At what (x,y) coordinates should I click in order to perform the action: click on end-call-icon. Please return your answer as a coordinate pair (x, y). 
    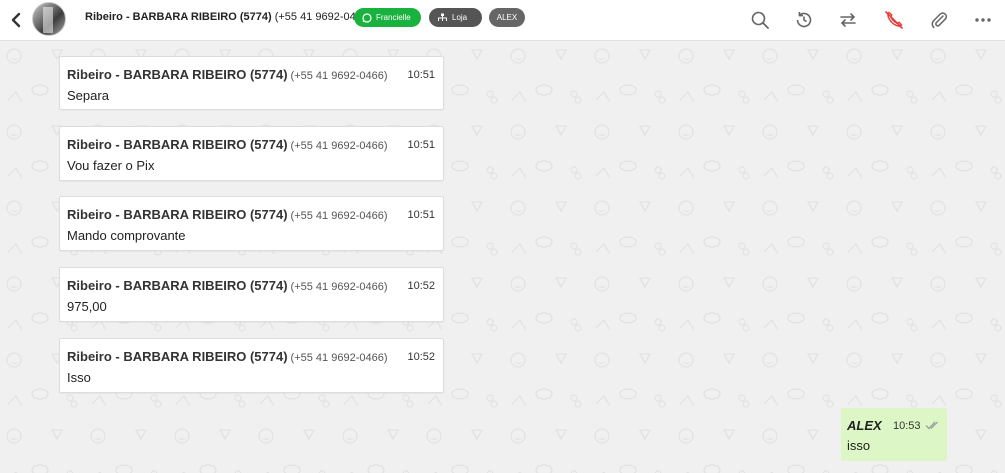
    Looking at the image, I should click on (894, 20).